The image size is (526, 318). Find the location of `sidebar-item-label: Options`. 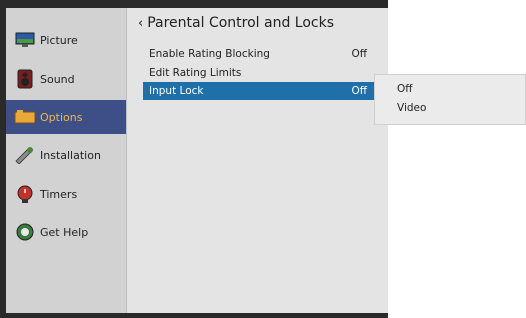

sidebar-item-label: Options is located at coordinates (61, 117).